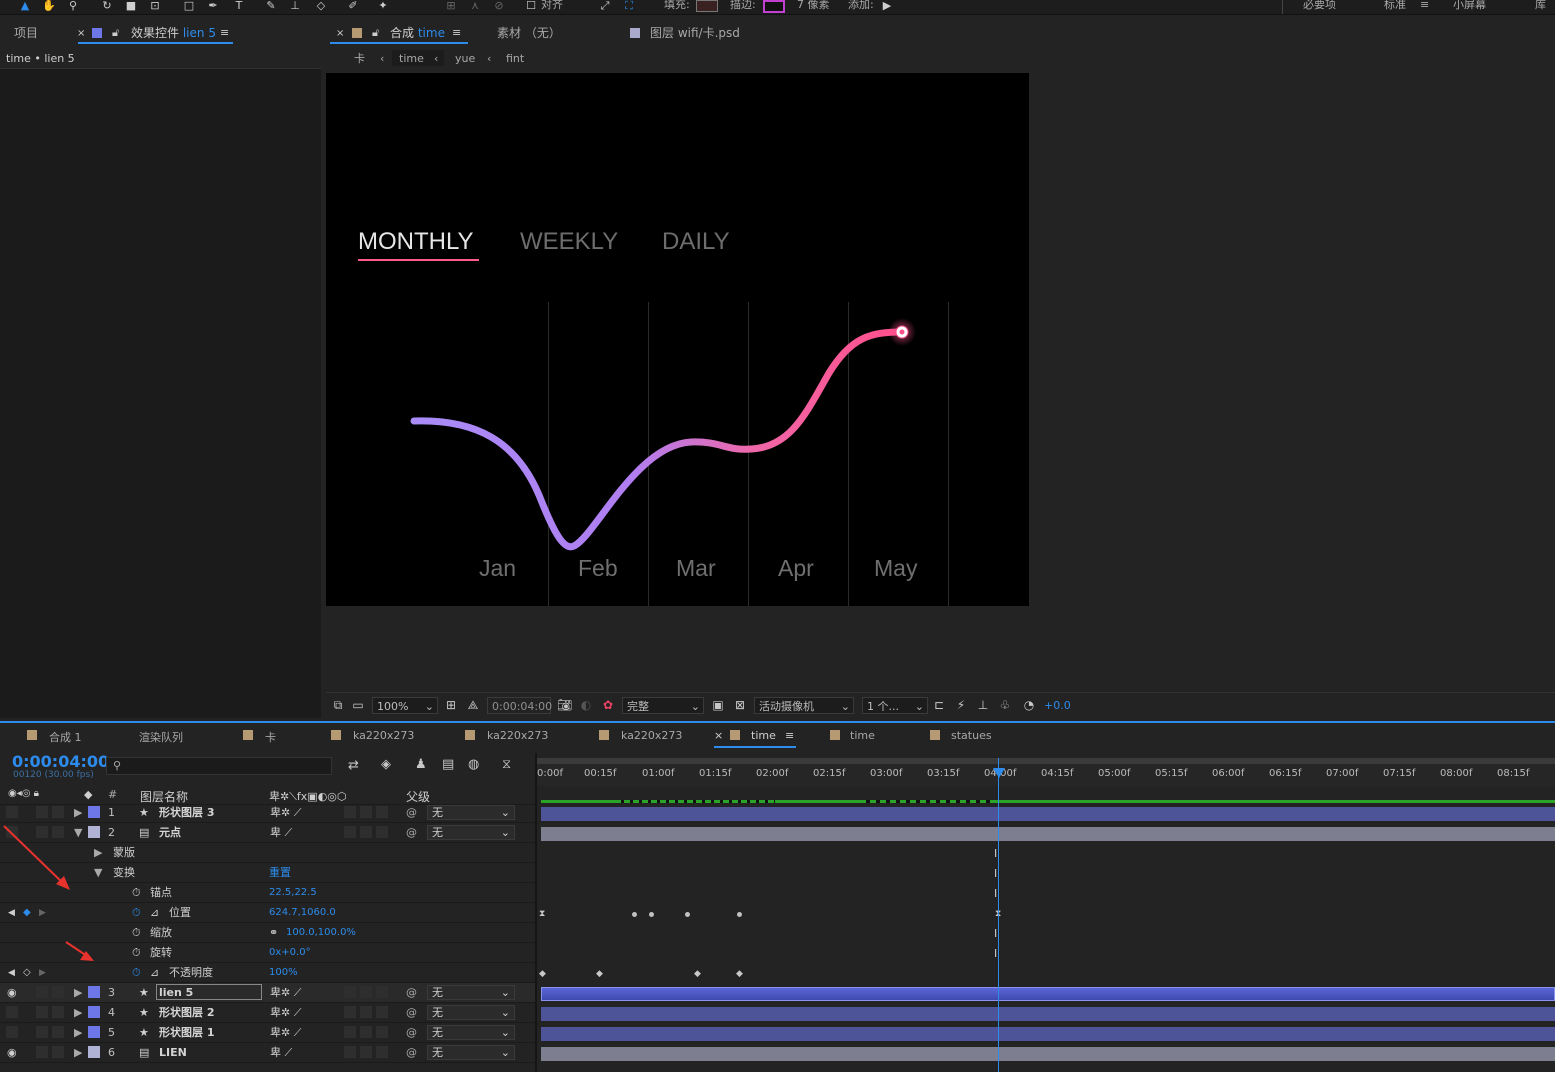  Describe the element at coordinates (42, 992) in the screenshot. I see `solo-toggle` at that location.